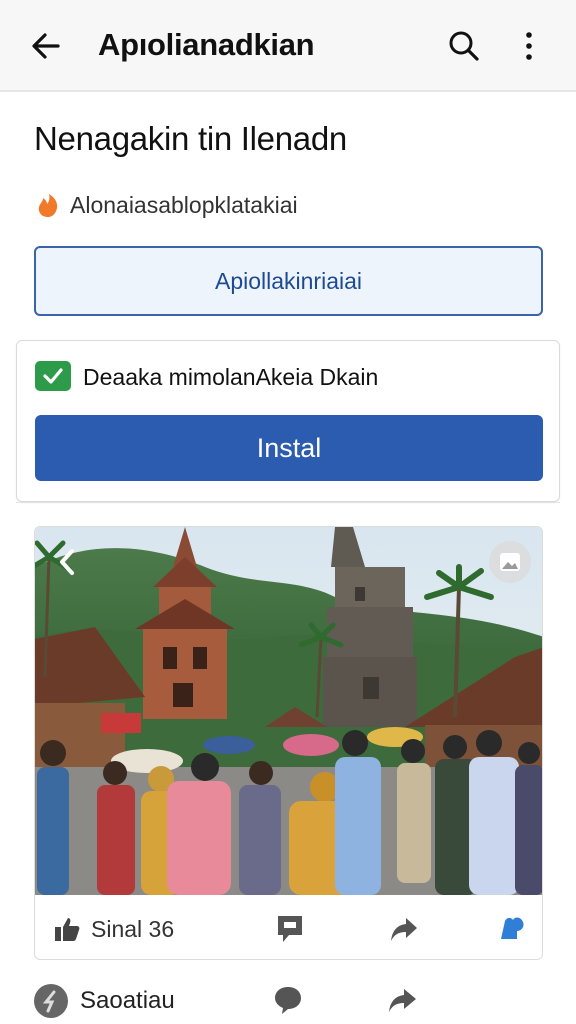 This screenshot has width=576, height=1024. I want to click on outline-action-button: Apiollakinriaiai, so click(288, 281).